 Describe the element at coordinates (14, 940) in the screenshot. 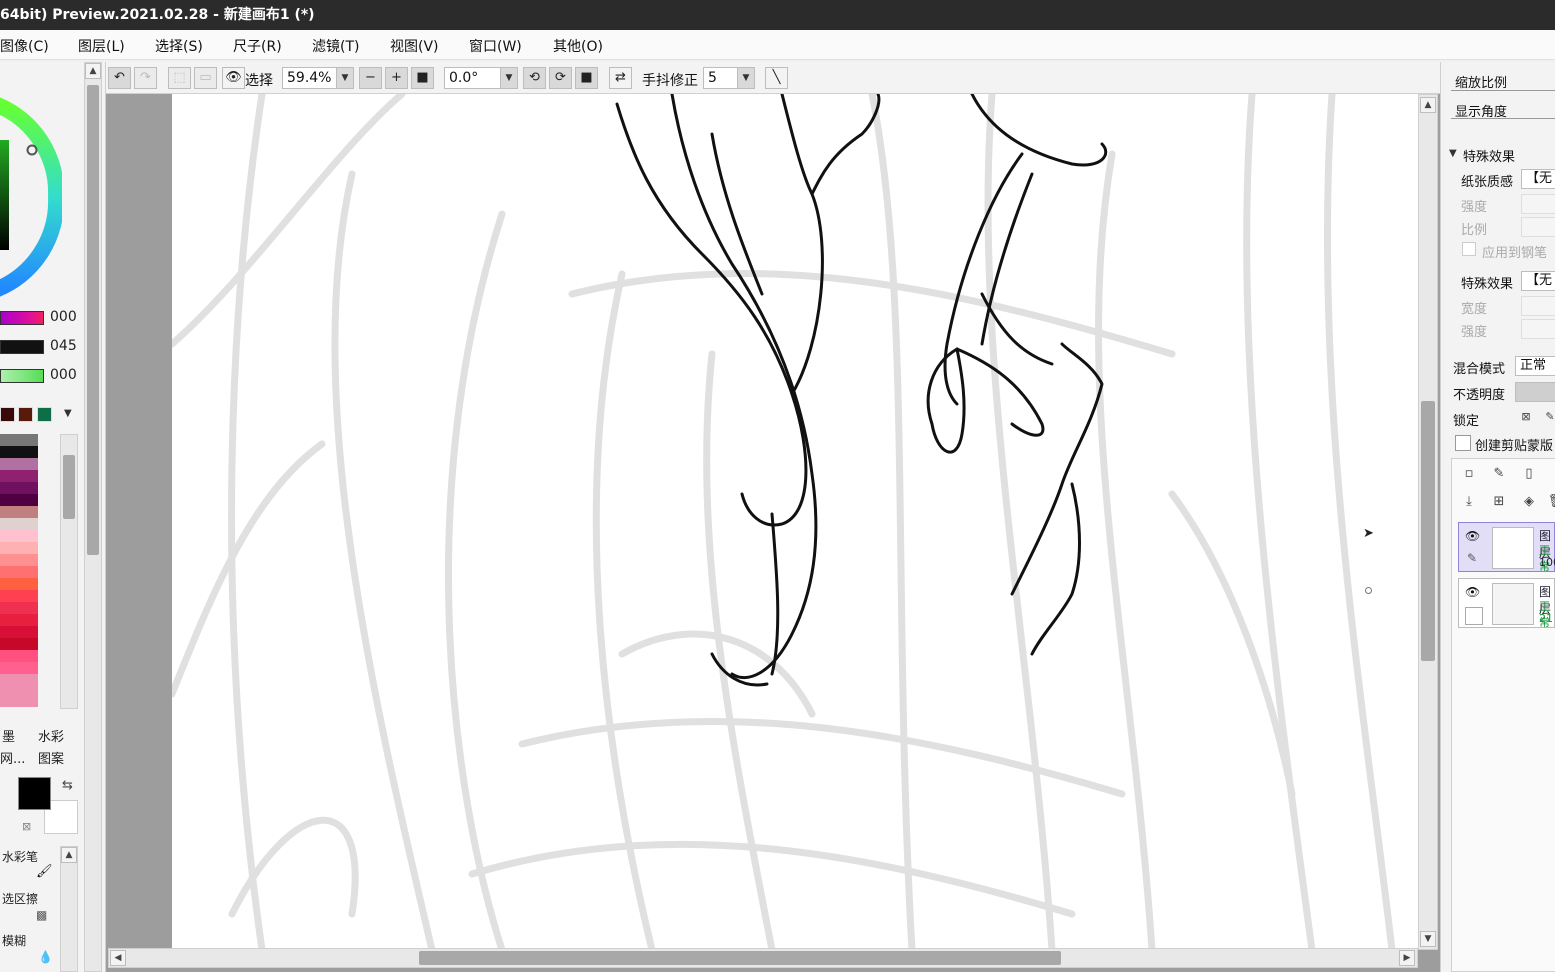

I see `tool-blur: 模糊` at that location.